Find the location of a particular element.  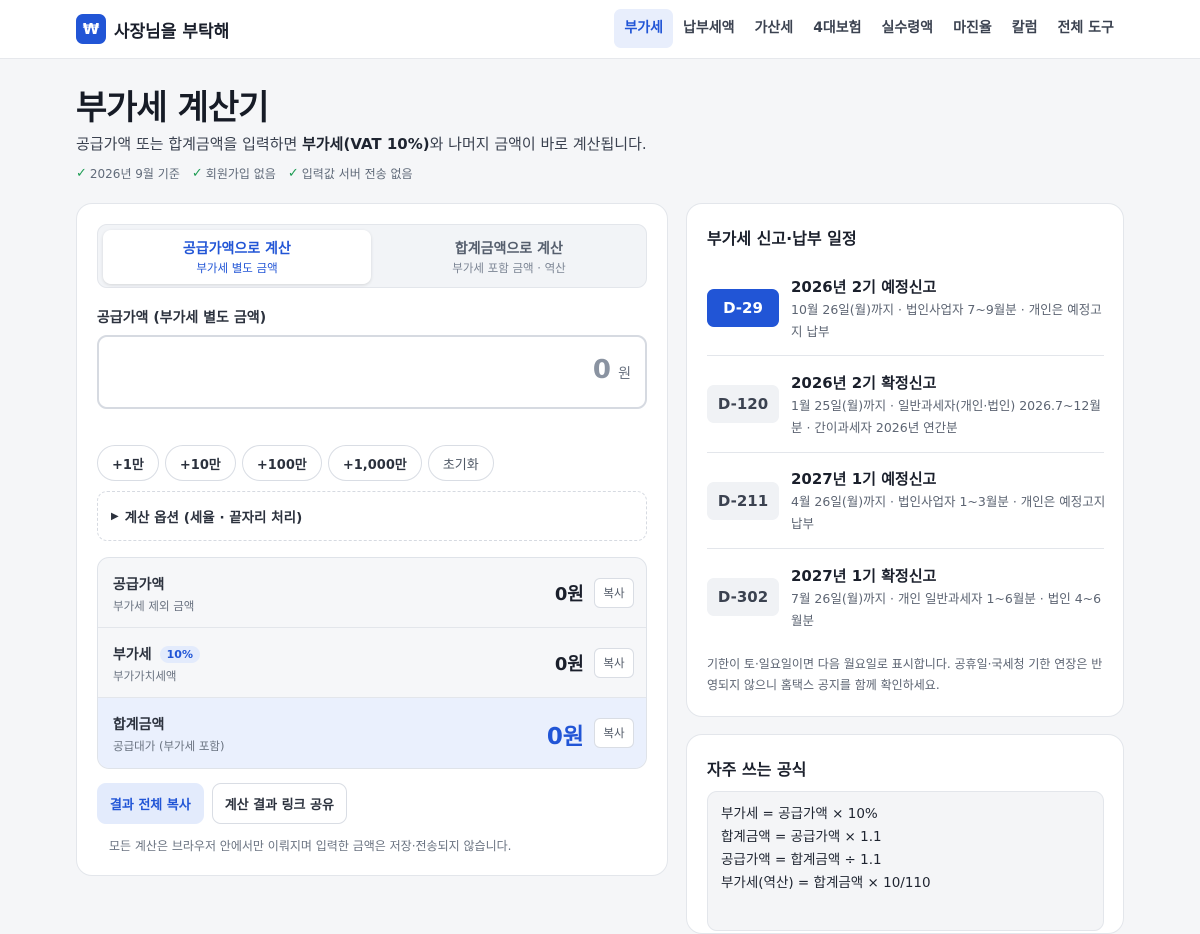

calc-options-toggle: ▶ 계산 옵션 (세율 · 끝자리 처리) is located at coordinates (372, 516).